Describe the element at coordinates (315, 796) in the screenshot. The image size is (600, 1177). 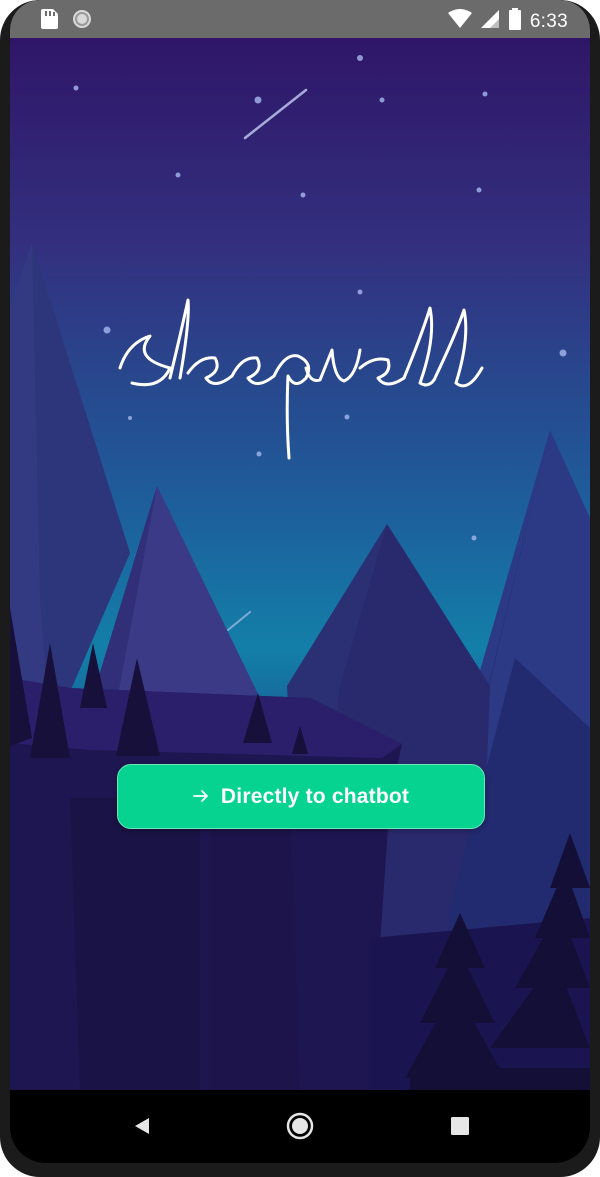
I see `cta-label: Directly to chatbot` at that location.